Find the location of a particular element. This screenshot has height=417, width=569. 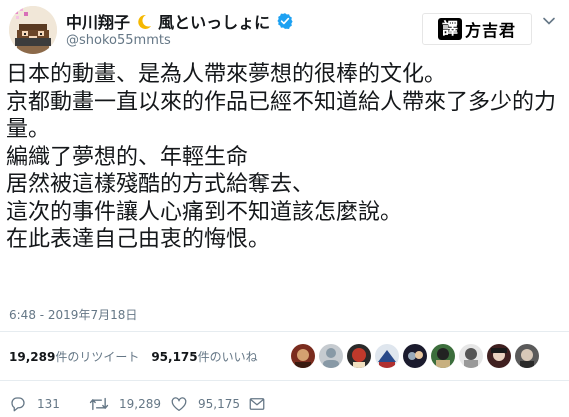

retweet-stat: 19,289件のリツイート is located at coordinates (74, 357).